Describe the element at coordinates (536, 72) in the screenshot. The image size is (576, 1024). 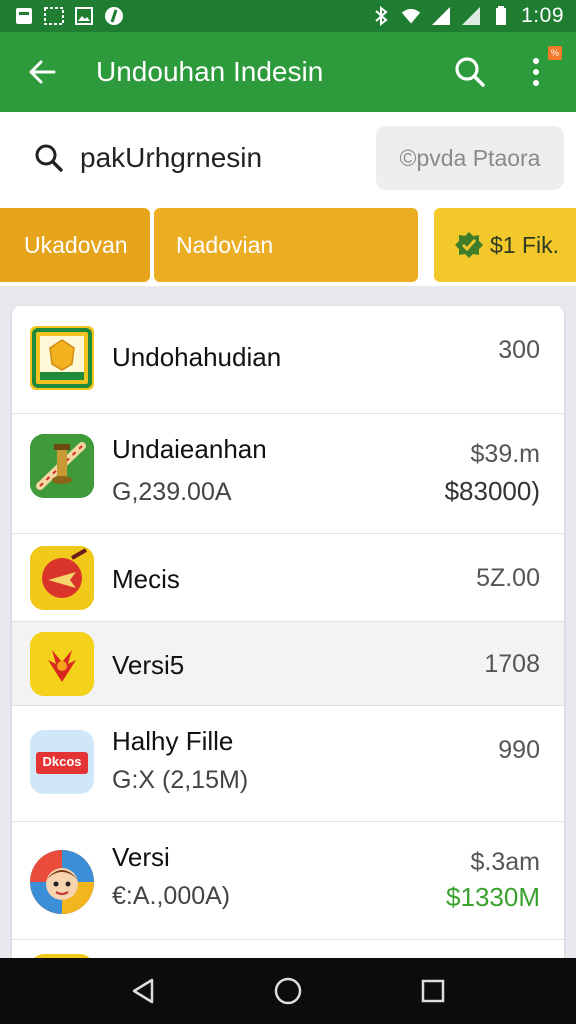
I see `more-vert-icon` at that location.